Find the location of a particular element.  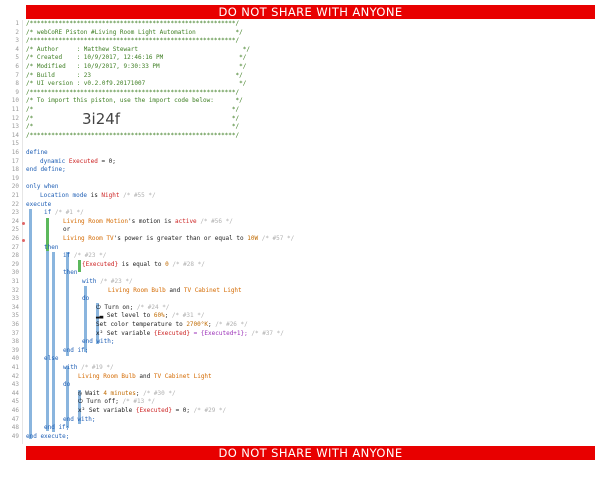

with-statement: with /* #23 */ is located at coordinates (107, 282).